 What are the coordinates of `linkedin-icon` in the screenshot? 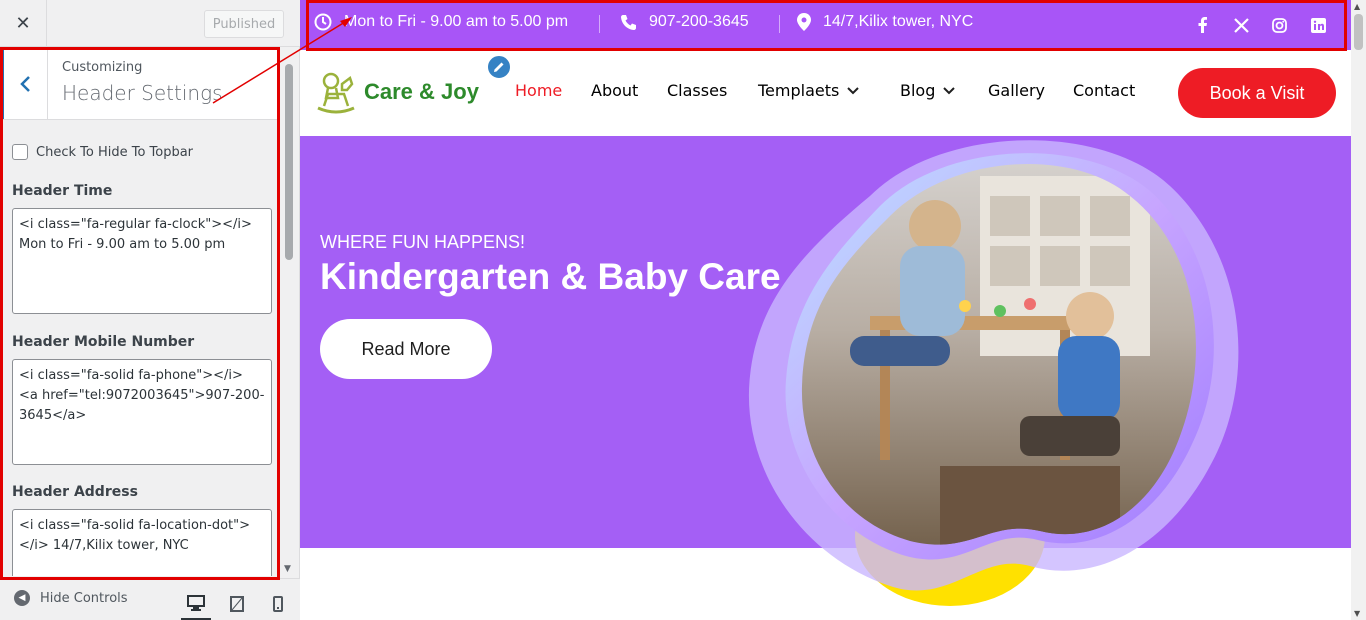 It's located at (1318, 25).